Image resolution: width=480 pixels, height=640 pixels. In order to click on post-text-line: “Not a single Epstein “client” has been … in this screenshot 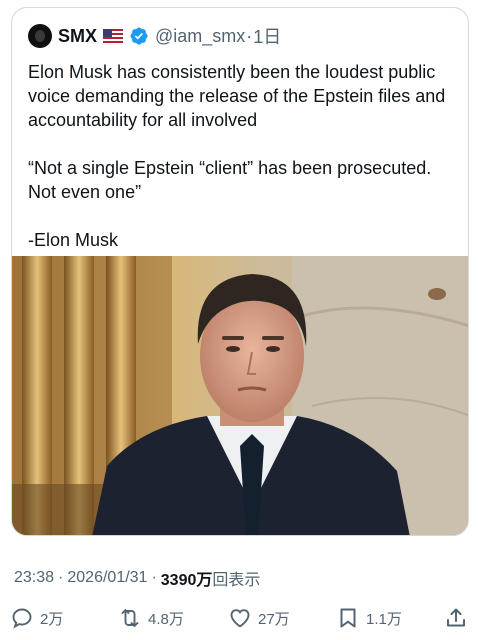, I will do `click(232, 180)`.